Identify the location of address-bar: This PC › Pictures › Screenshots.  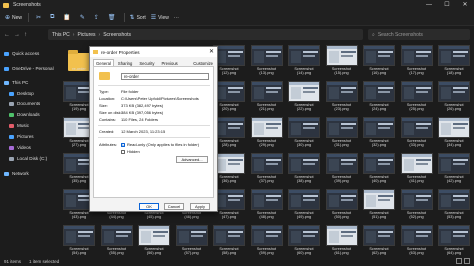
(205, 34).